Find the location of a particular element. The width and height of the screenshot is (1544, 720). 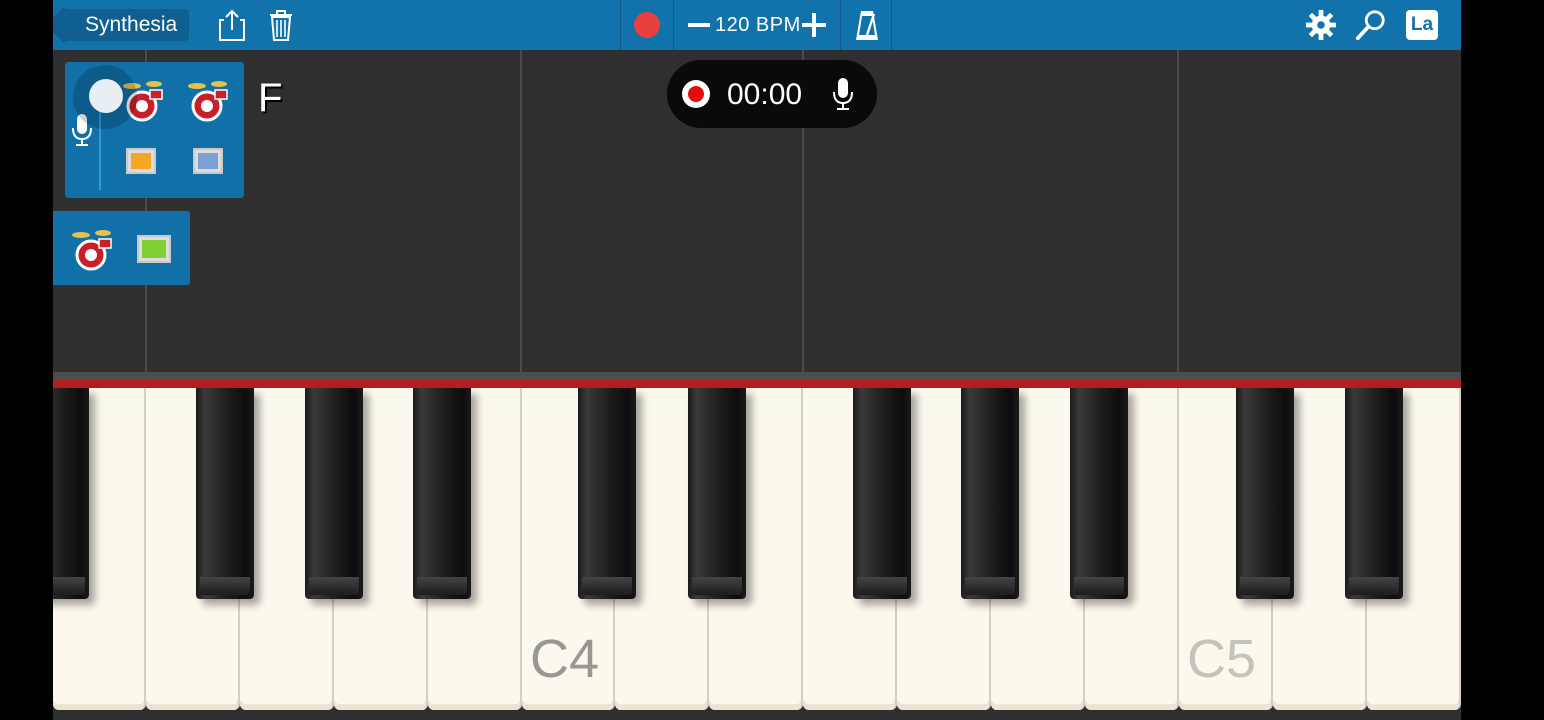

keyboard-accent-strip is located at coordinates (757, 384).